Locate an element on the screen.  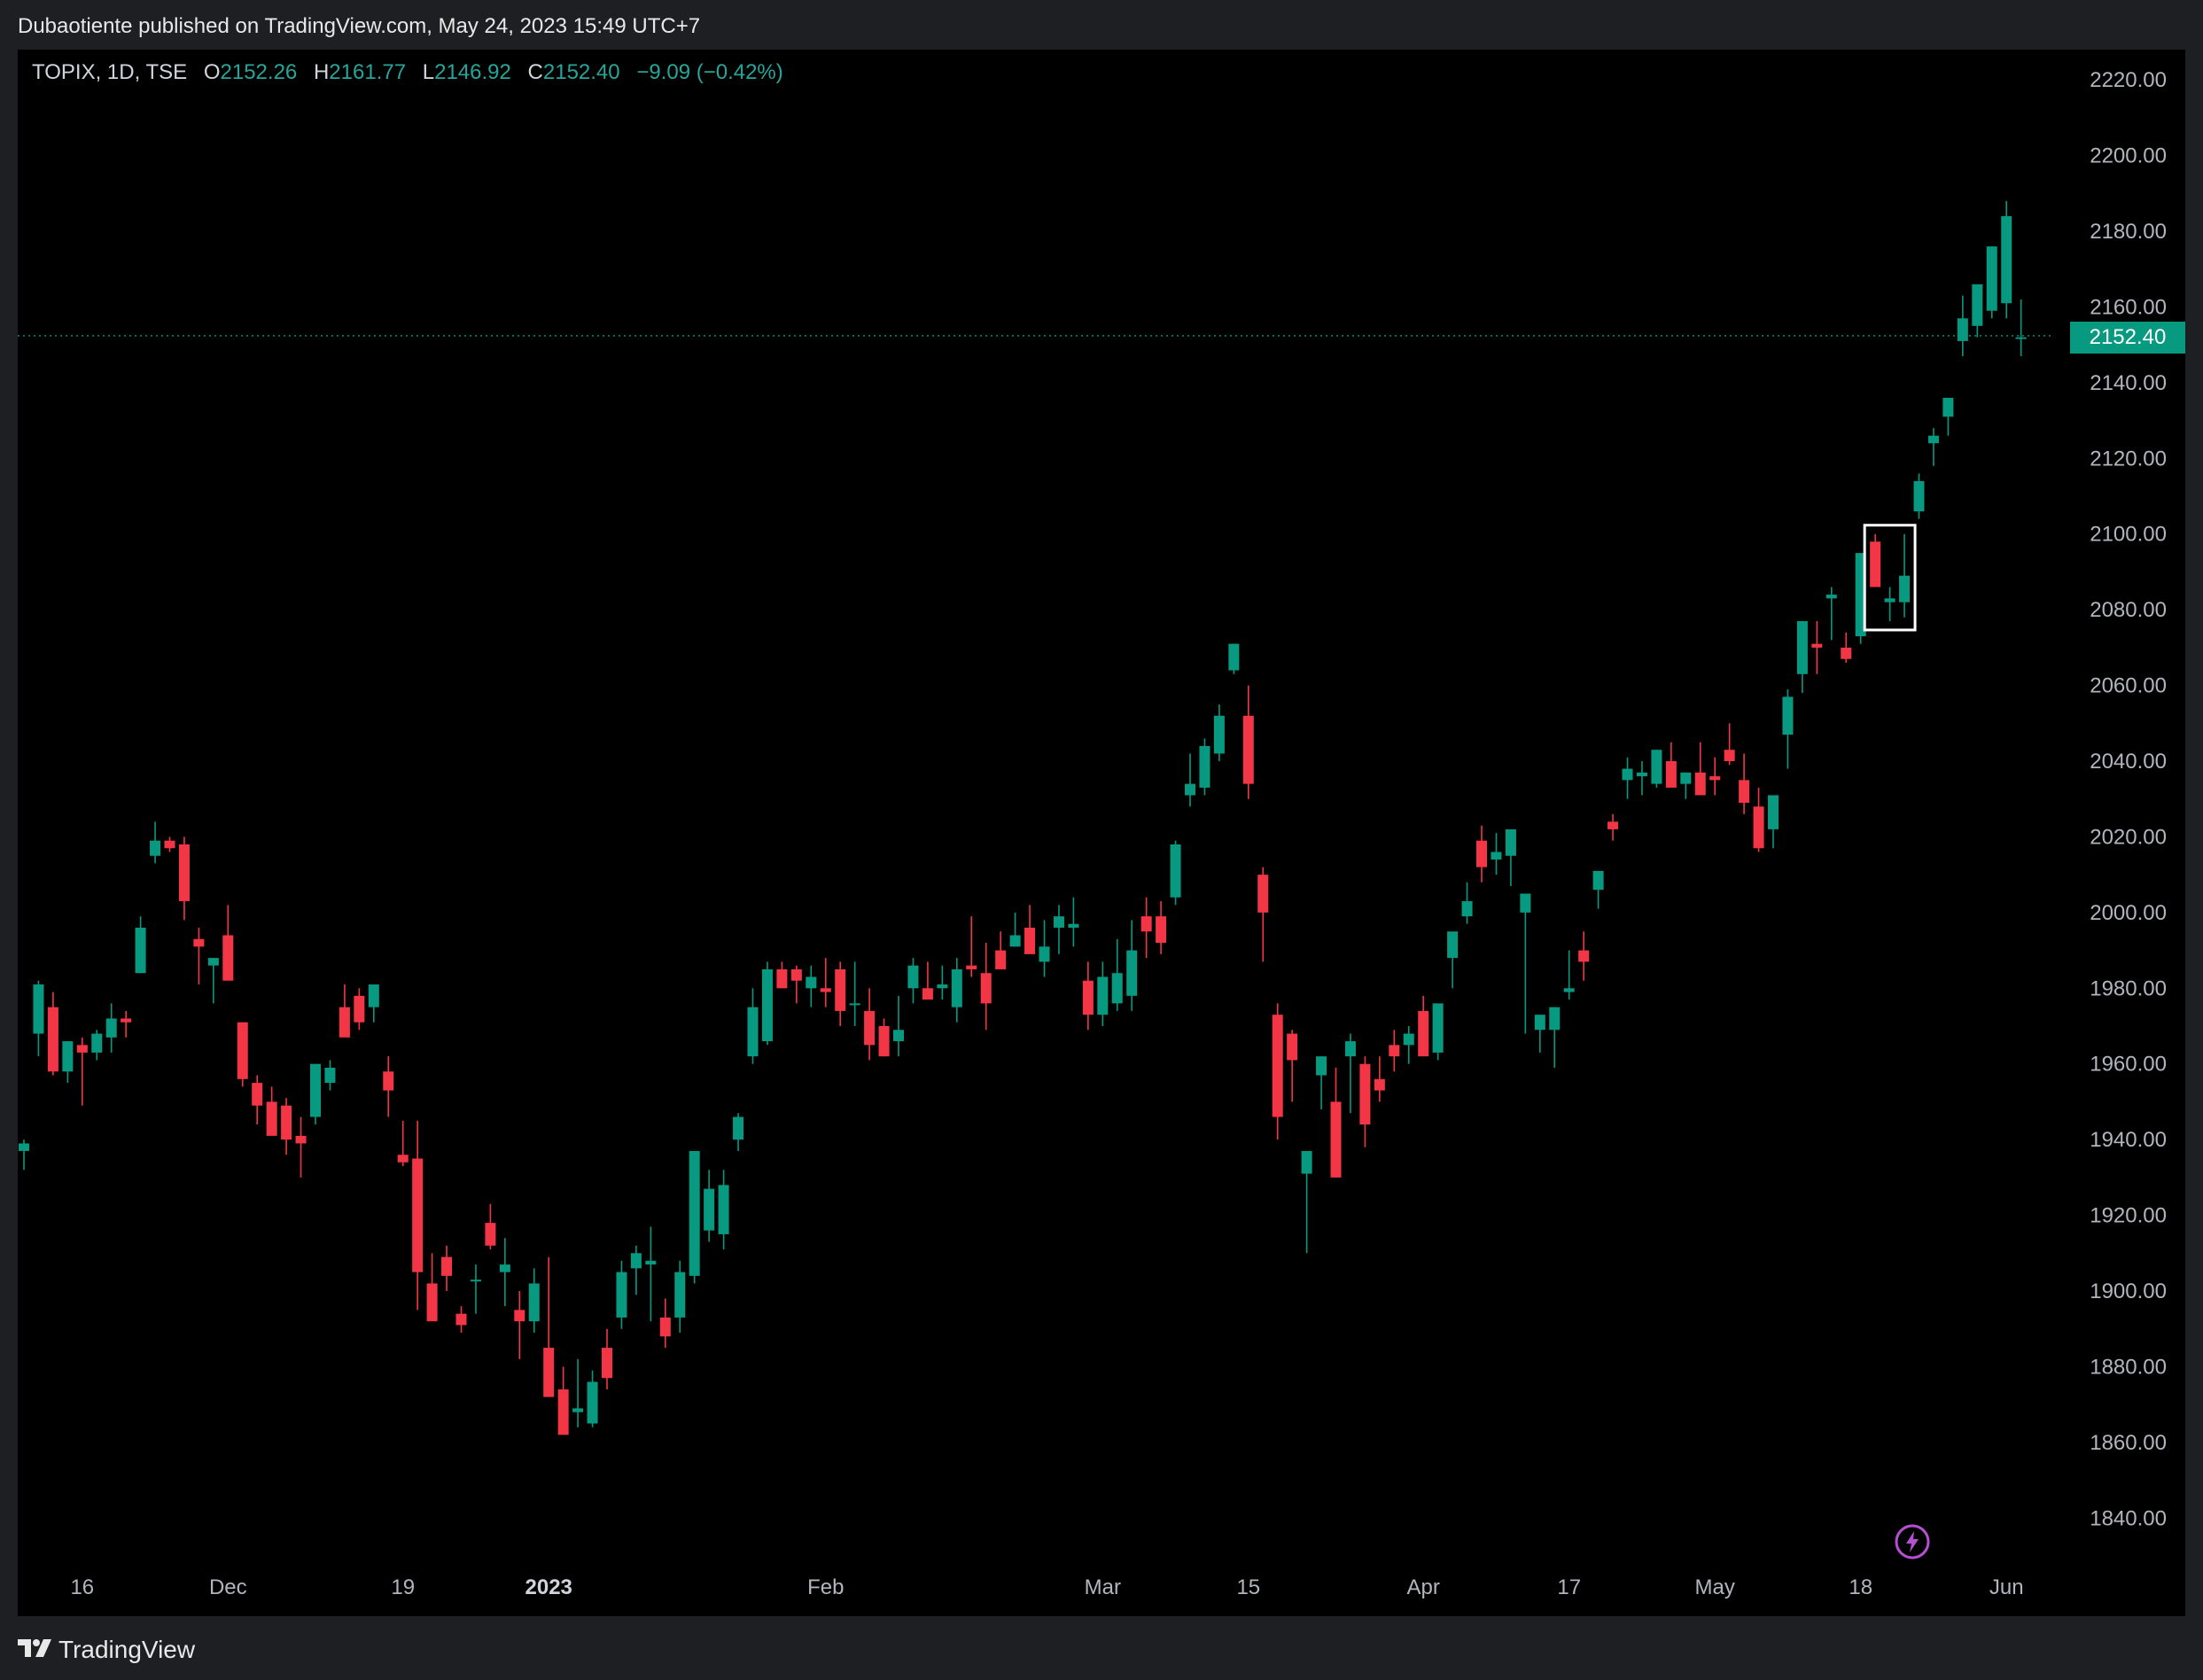
y-tick-label: 1980.00 is located at coordinates (2129, 988).